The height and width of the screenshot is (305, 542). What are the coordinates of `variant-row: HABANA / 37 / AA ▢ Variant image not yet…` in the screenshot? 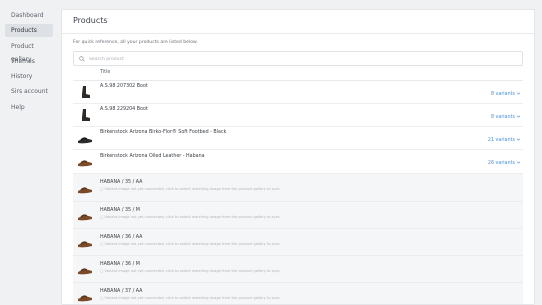 It's located at (298, 293).